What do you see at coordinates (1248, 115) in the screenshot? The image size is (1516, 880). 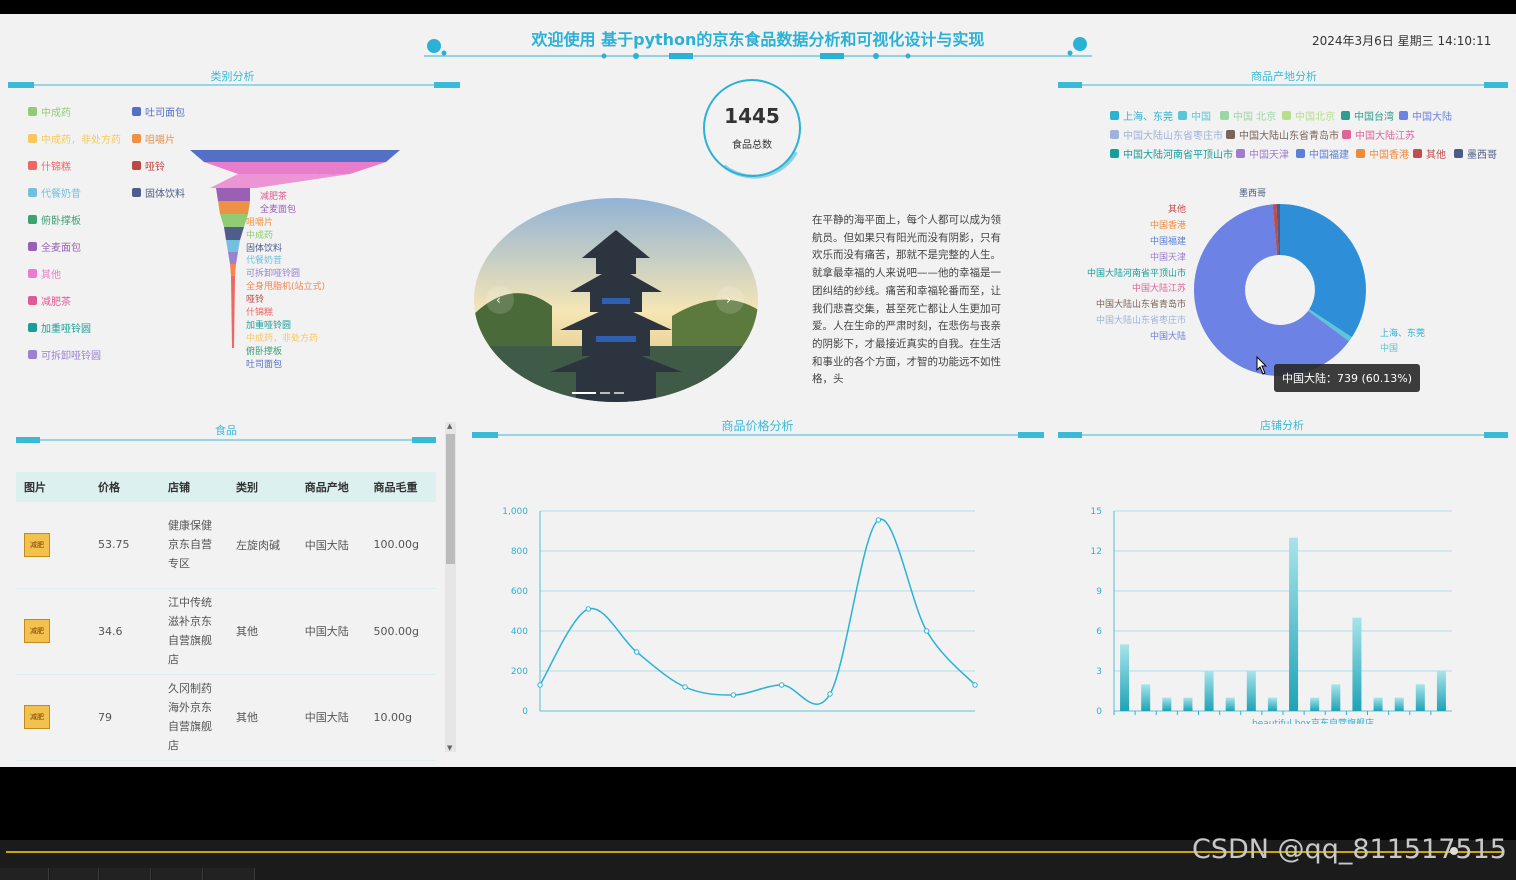 I see `origin-legend-item: 中国 北京` at bounding box center [1248, 115].